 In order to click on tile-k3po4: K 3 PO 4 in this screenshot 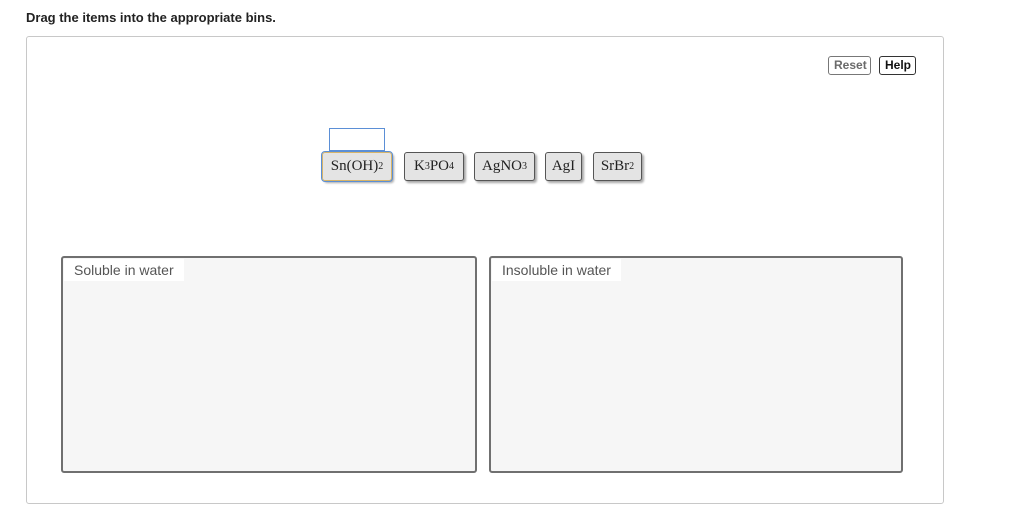, I will do `click(434, 166)`.